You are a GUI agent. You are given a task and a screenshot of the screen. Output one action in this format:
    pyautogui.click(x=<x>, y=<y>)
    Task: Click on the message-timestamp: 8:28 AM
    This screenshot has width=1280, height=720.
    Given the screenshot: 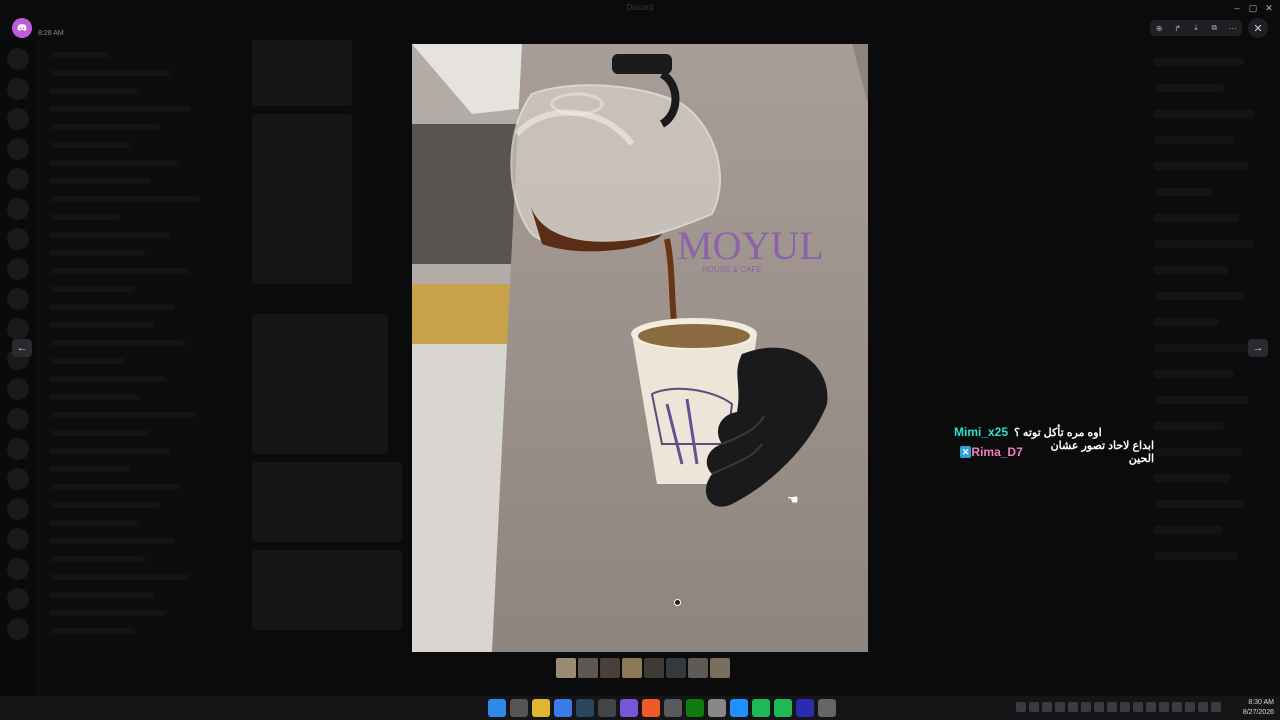 What is the action you would take?
    pyautogui.click(x=51, y=33)
    